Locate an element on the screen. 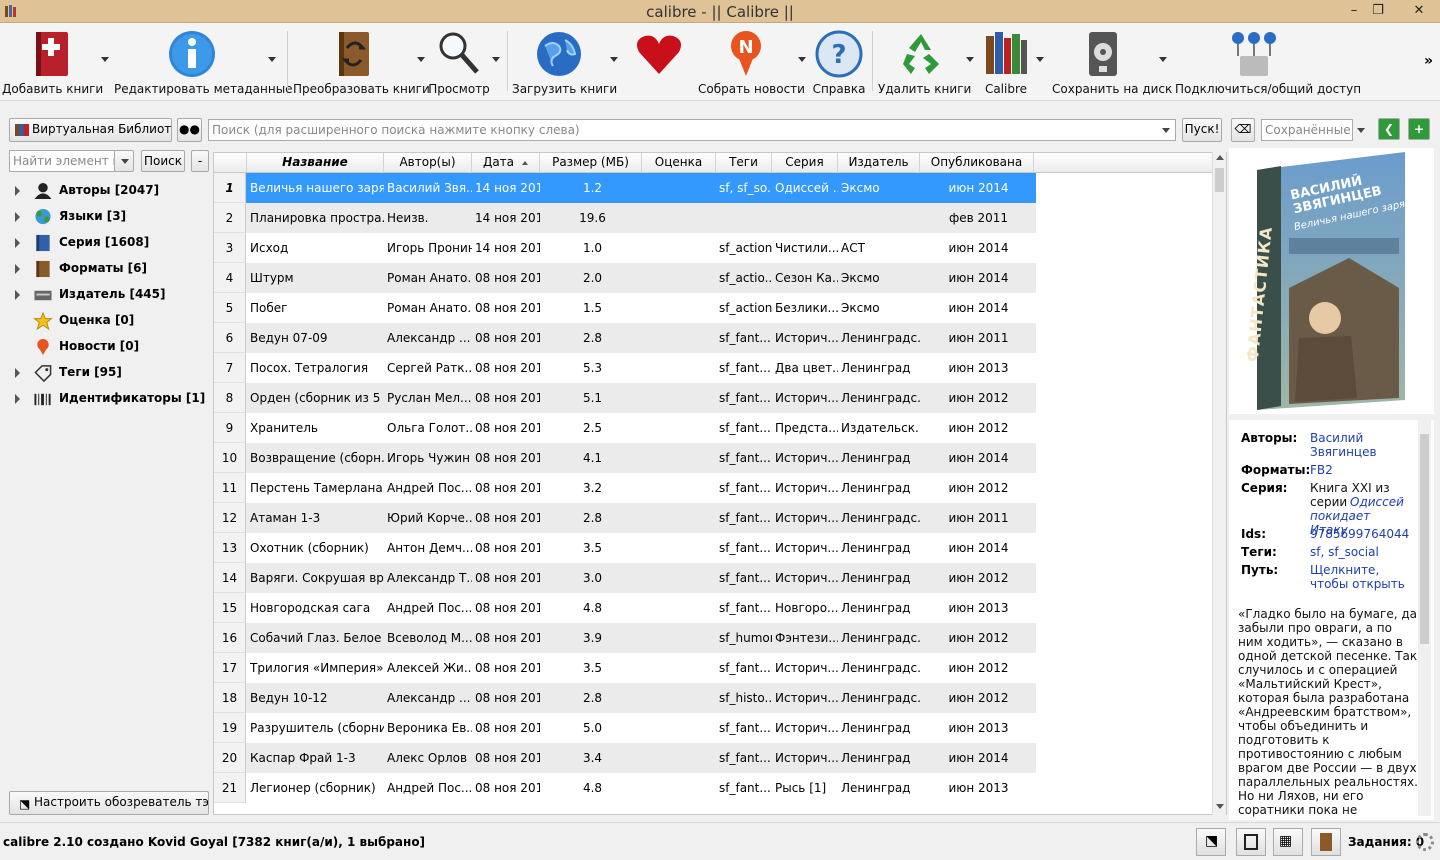 The height and width of the screenshot is (860, 1440). tag-find-button: Поиск is located at coordinates (163, 161).